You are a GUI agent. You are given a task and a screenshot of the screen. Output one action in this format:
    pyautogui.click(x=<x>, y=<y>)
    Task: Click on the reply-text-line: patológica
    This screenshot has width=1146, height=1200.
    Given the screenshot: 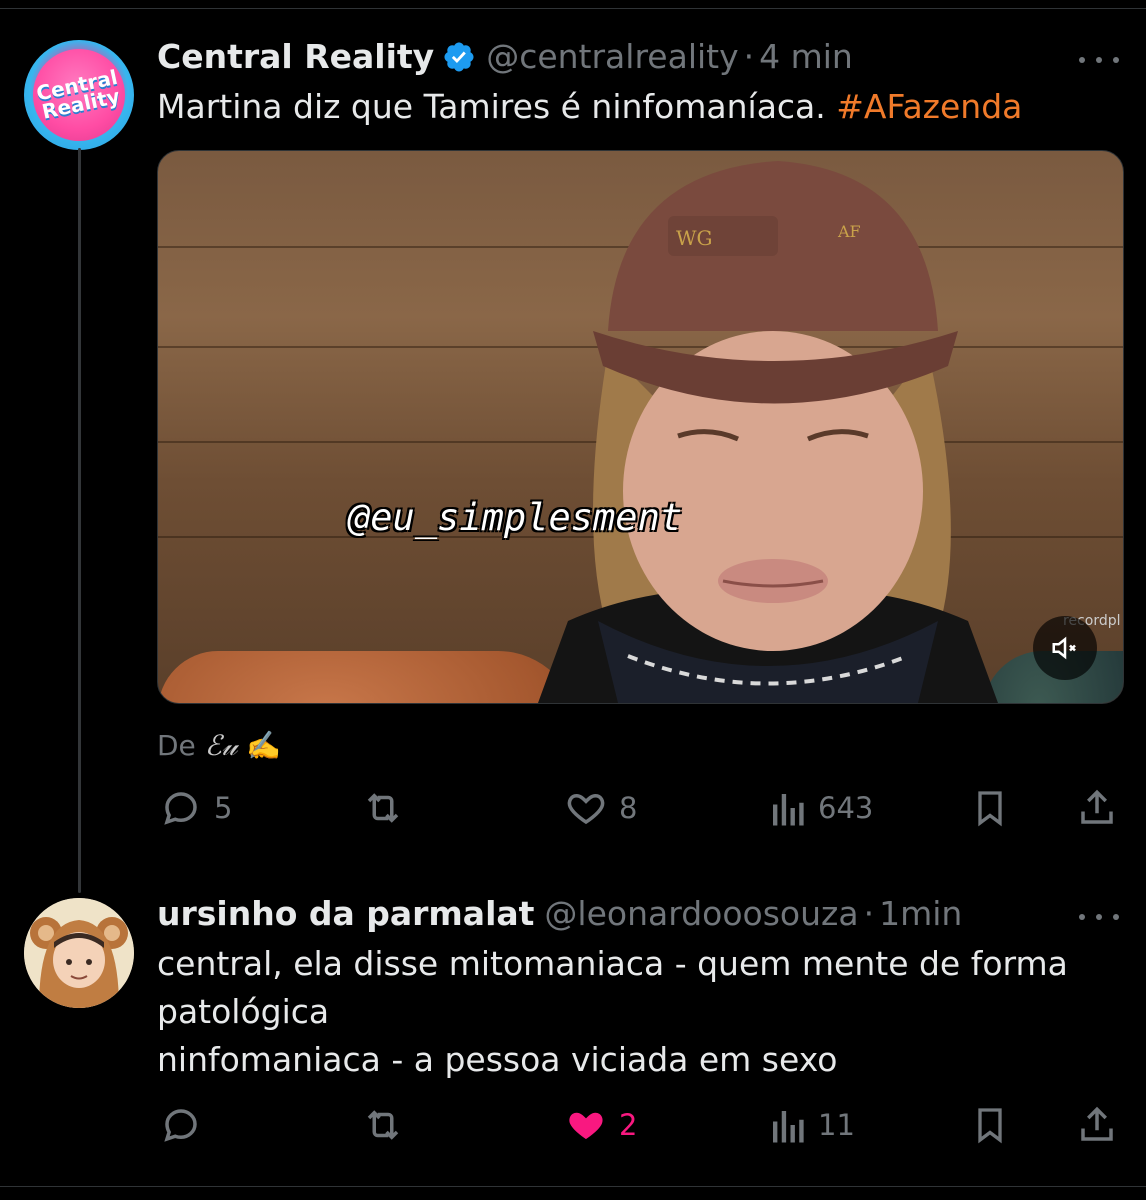 What is the action you would take?
    pyautogui.click(x=243, y=1011)
    